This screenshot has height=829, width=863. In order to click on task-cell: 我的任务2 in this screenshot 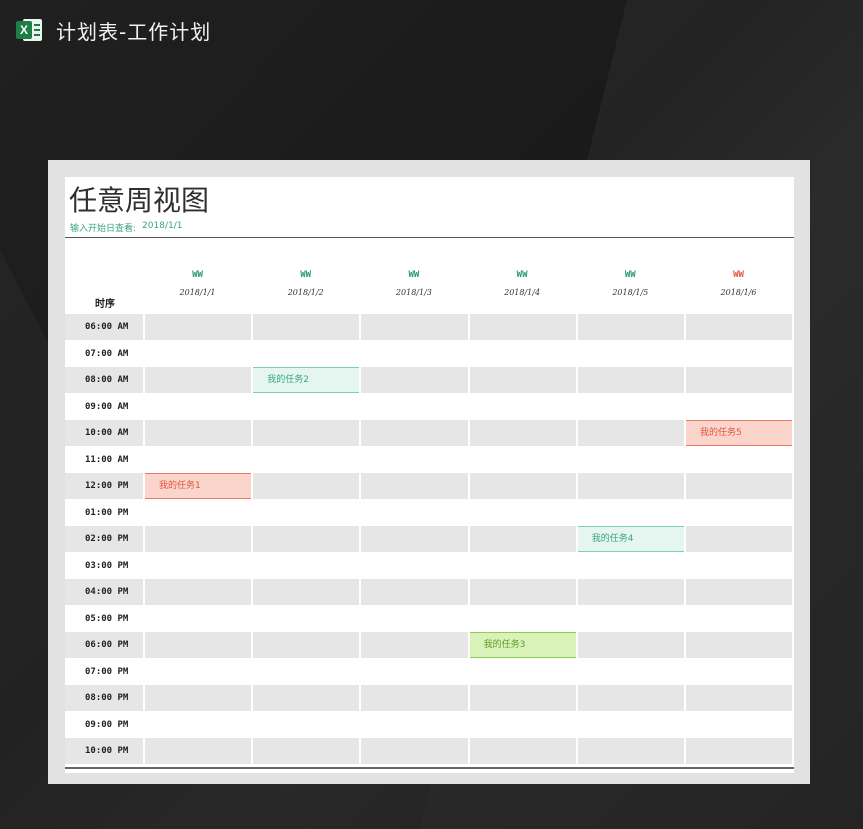, I will do `click(306, 380)`.